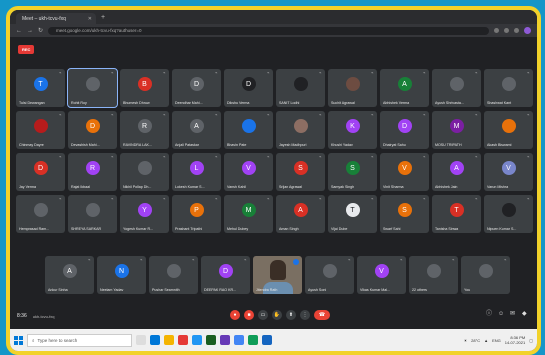  I want to click on participant-tile: Jitendra Rath, so click(277, 275).